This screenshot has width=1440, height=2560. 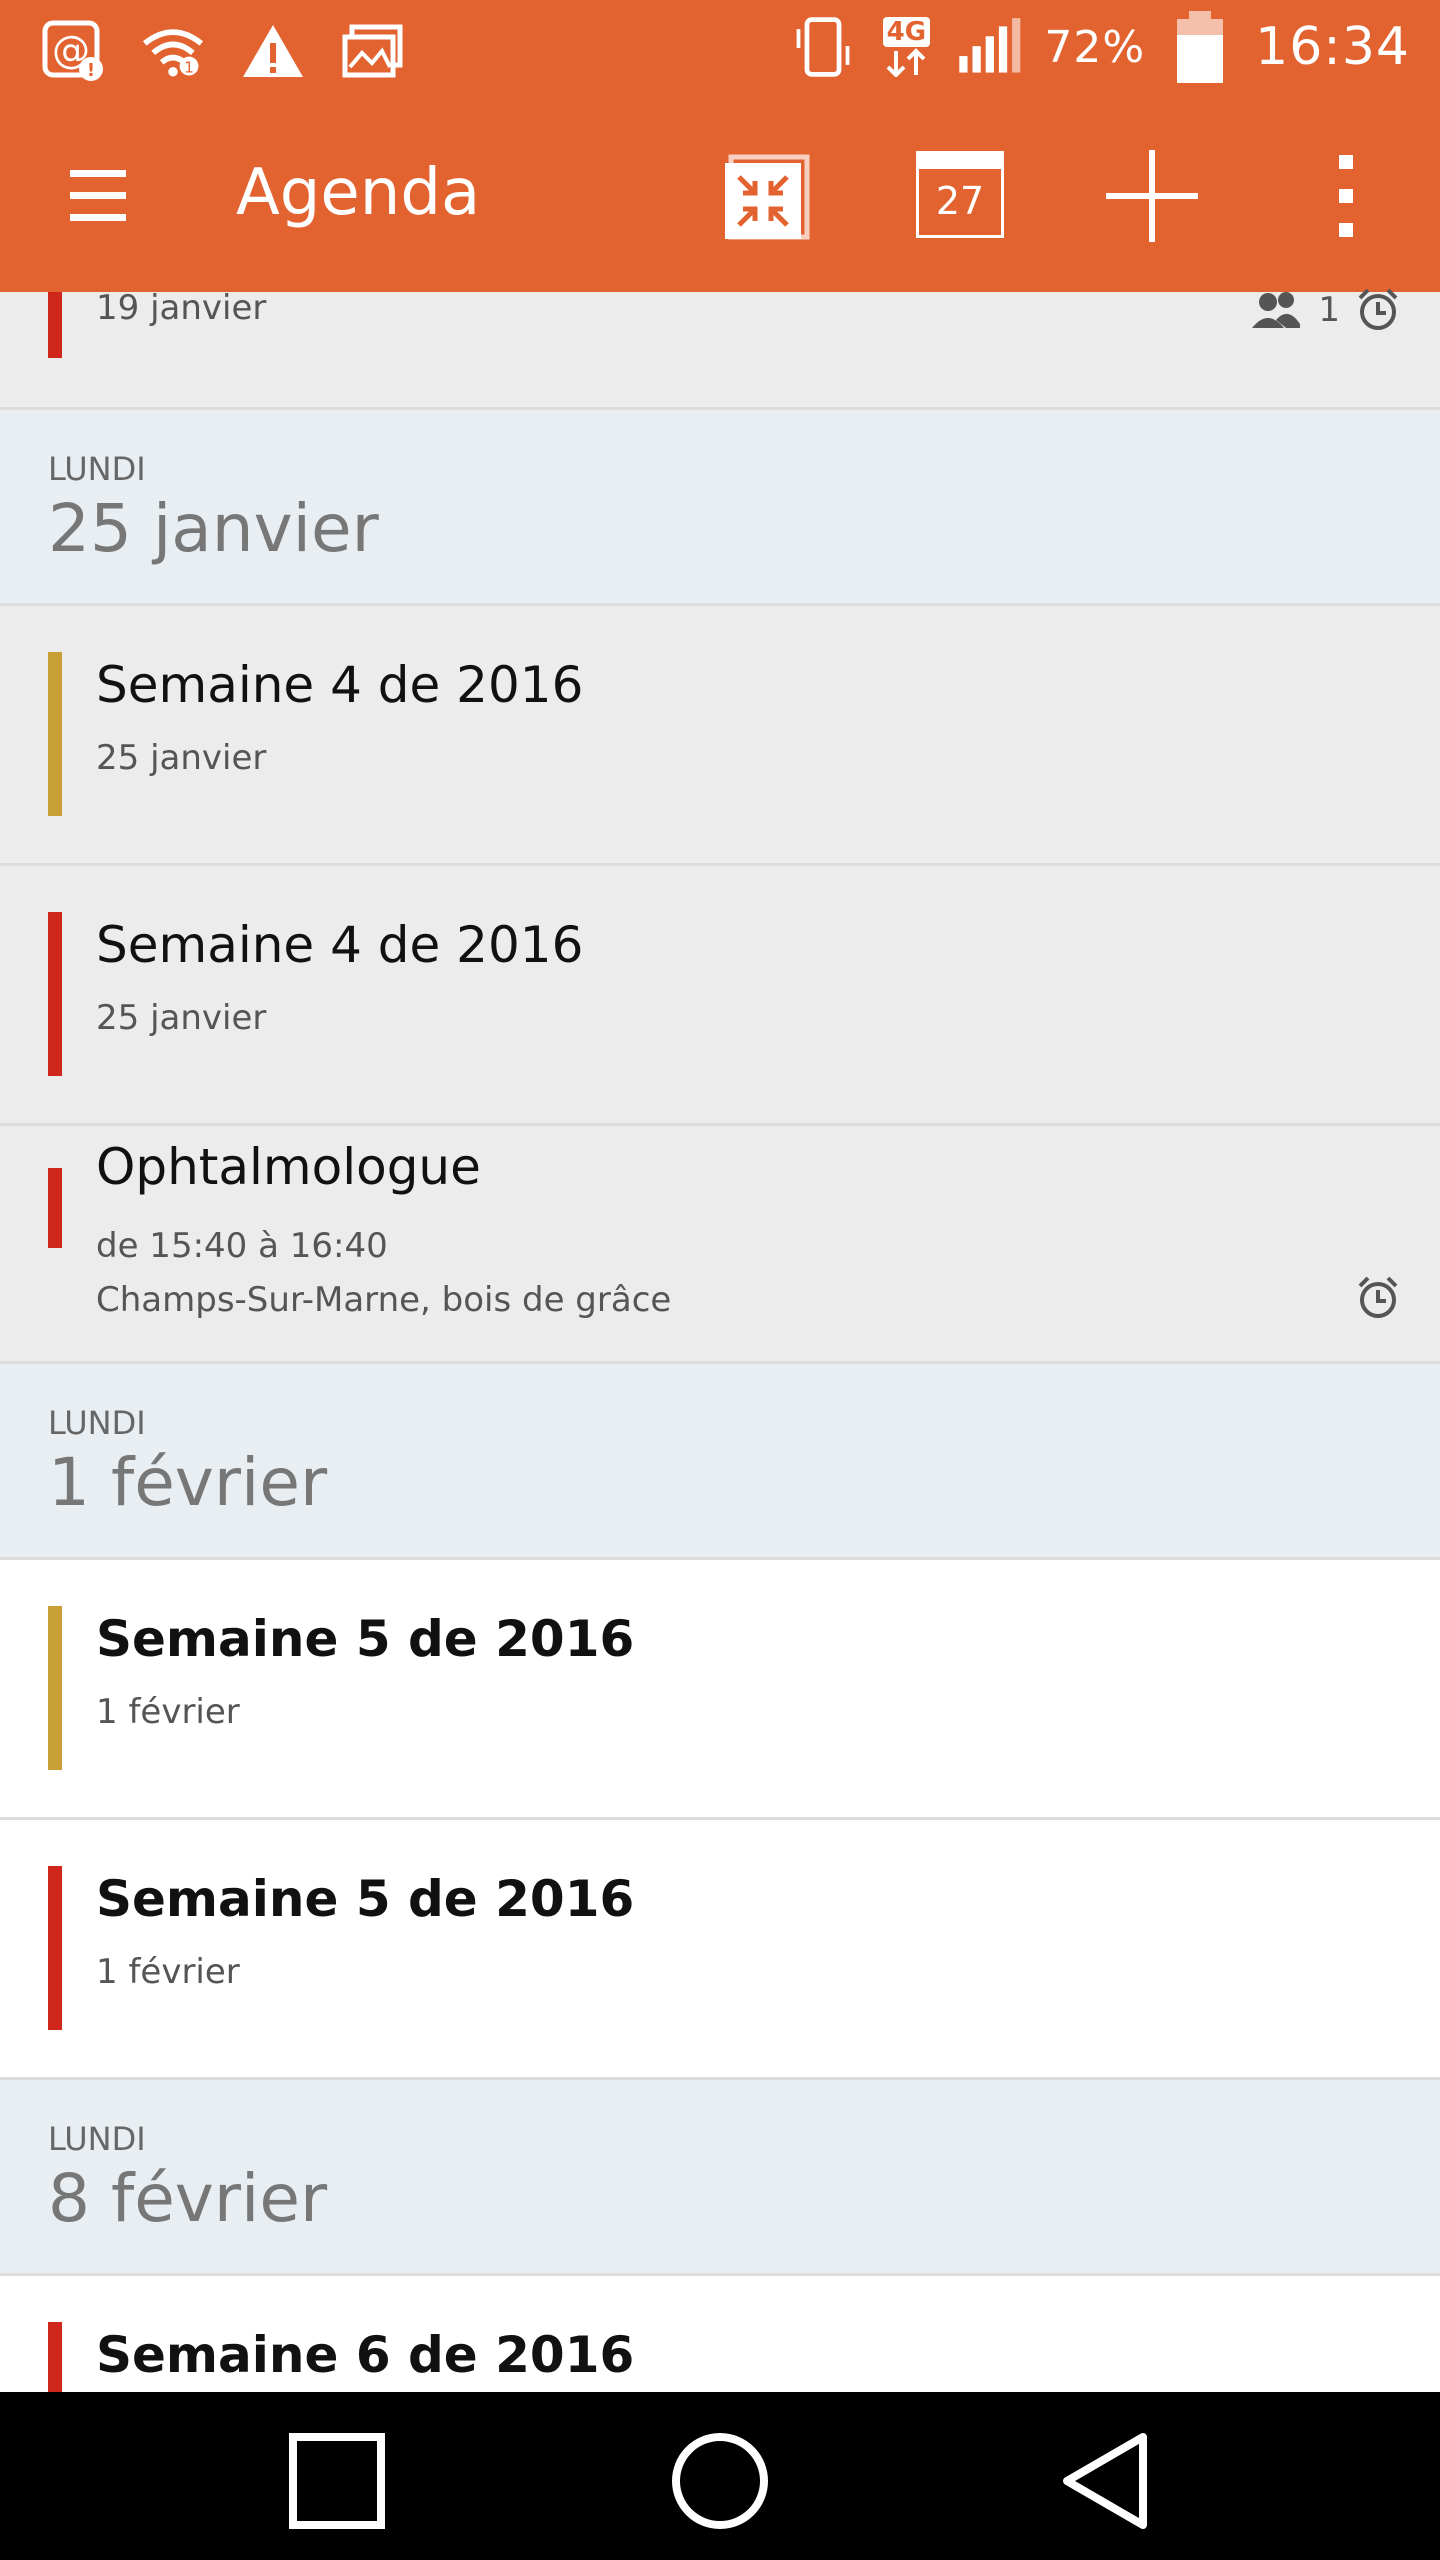 I want to click on more-vert-icon, so click(x=1346, y=196).